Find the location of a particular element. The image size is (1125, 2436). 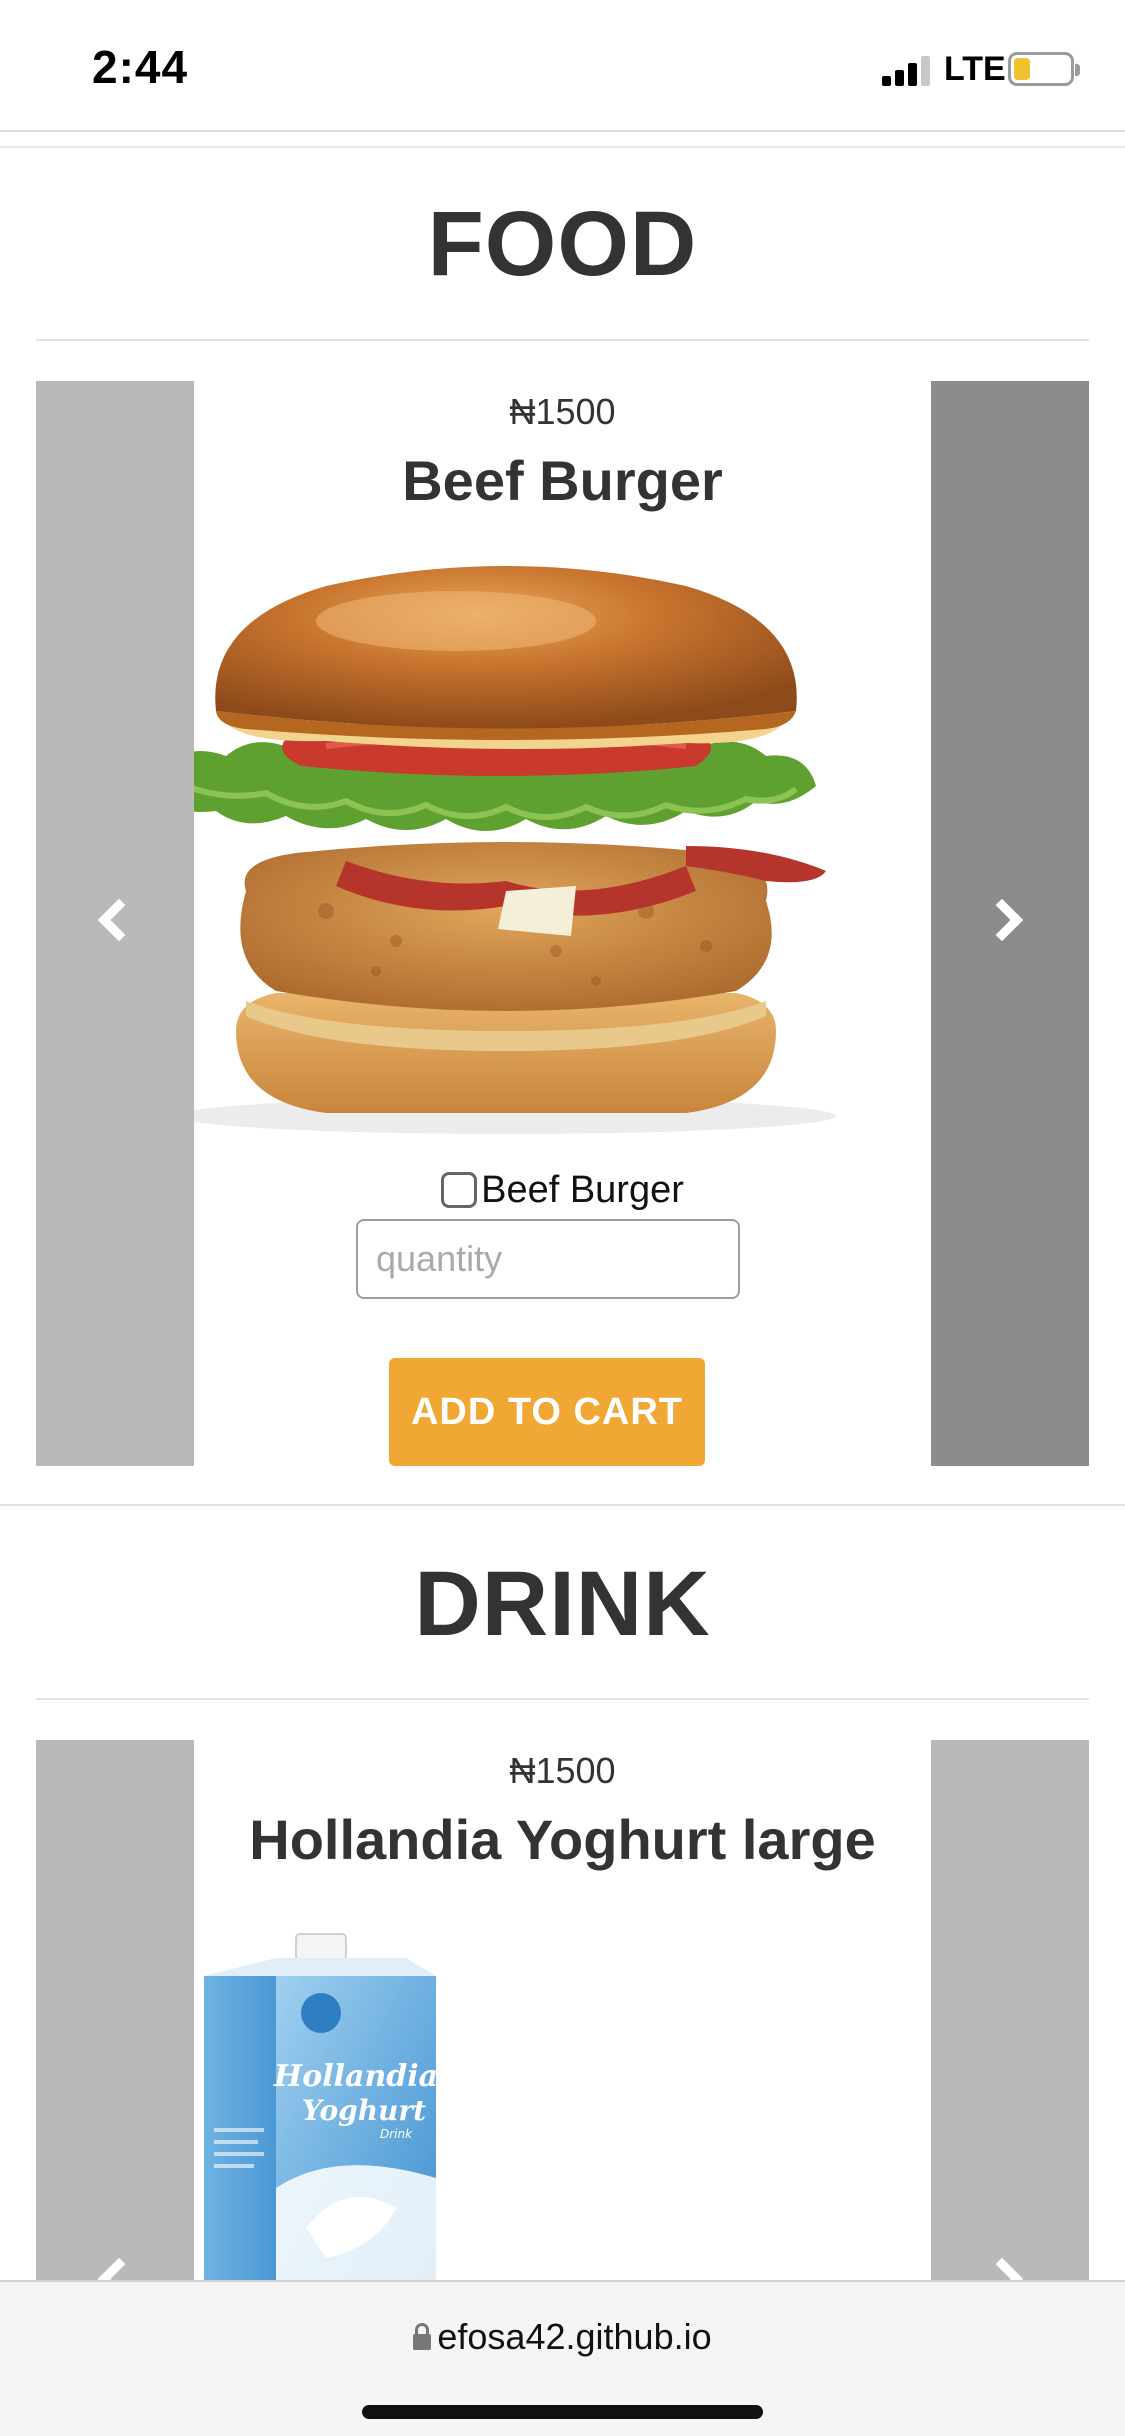

address-bar: efosa42.github.io is located at coordinates (562, 2337).